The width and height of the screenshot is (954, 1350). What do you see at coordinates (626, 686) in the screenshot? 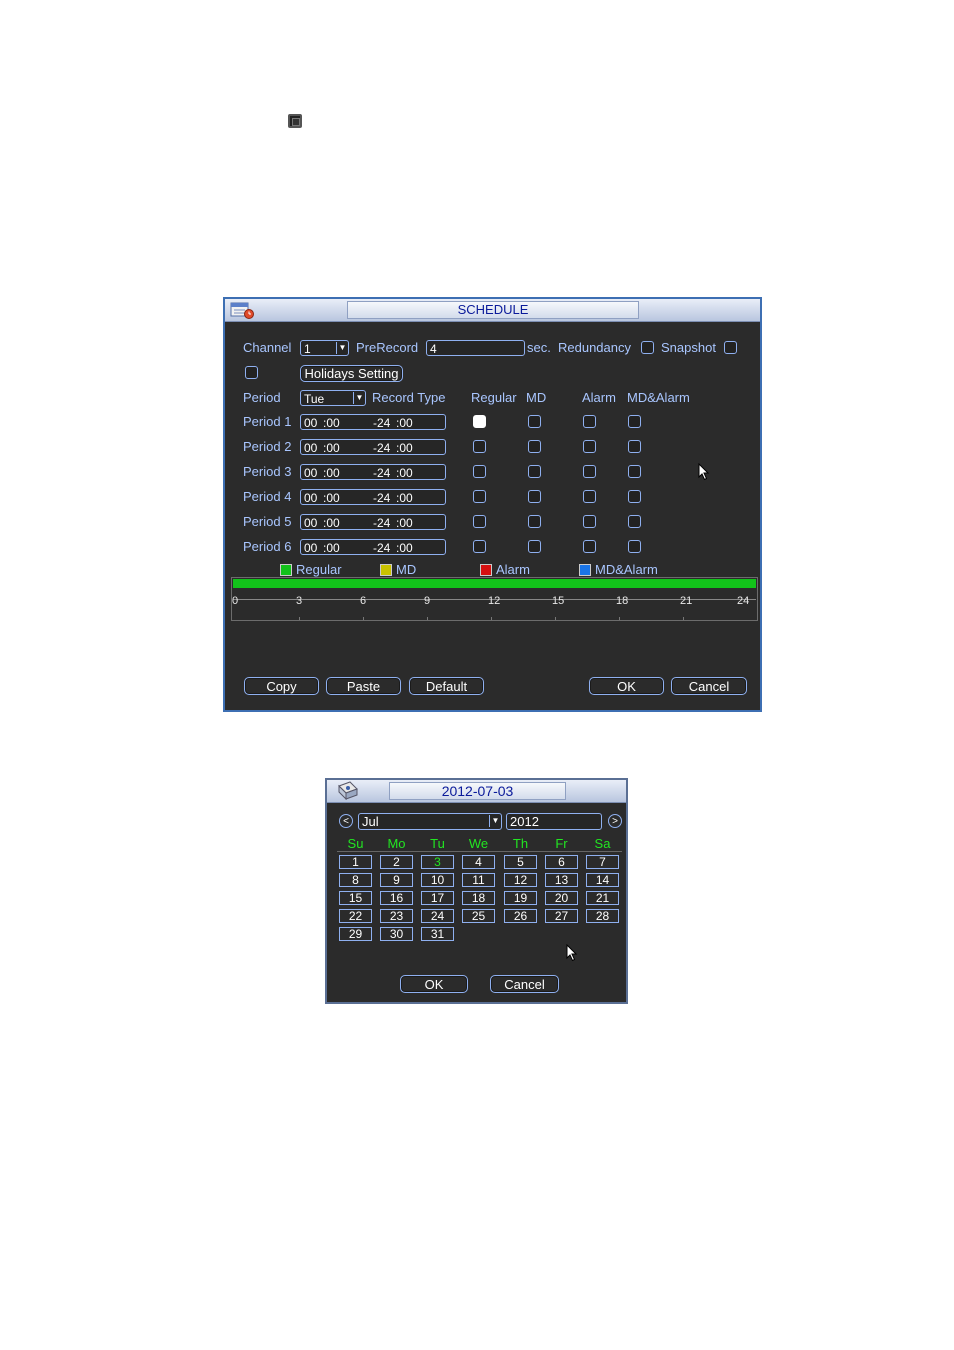
I see `ok-button: OK` at bounding box center [626, 686].